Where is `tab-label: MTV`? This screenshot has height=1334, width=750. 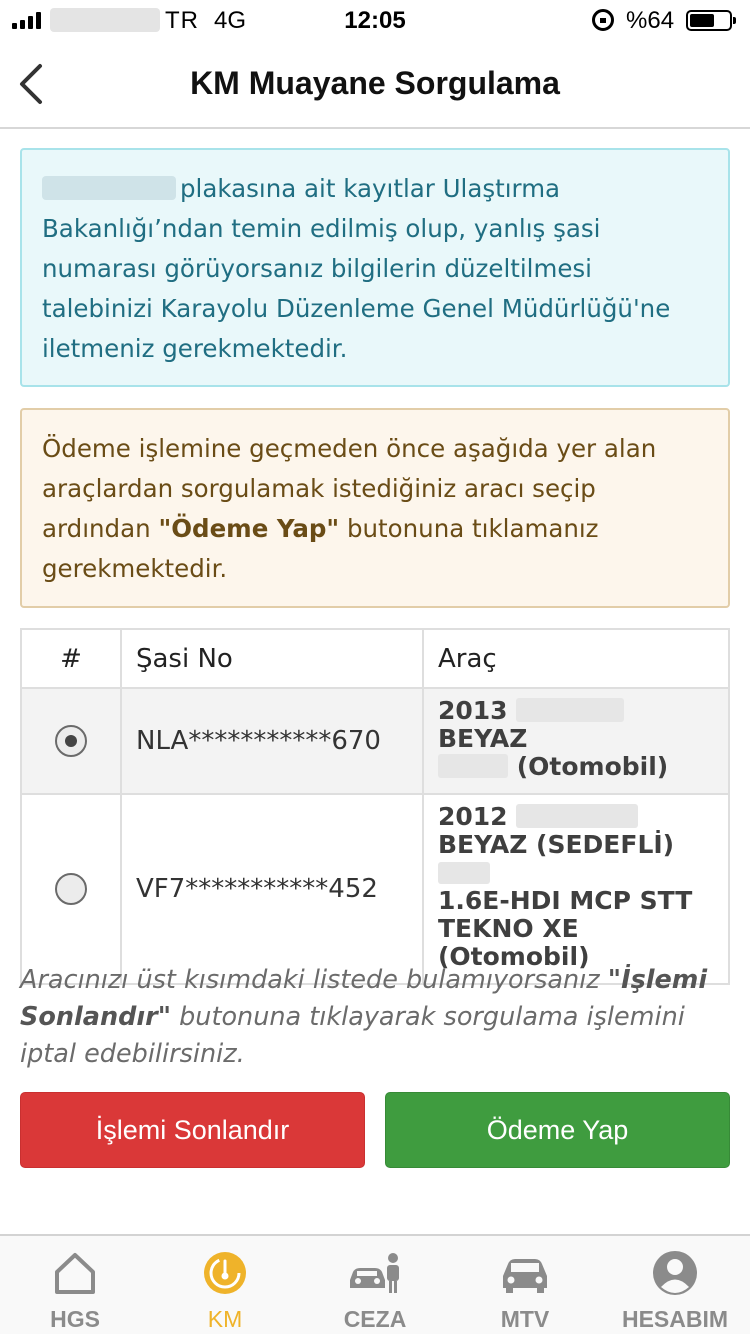
tab-label: MTV is located at coordinates (525, 1319).